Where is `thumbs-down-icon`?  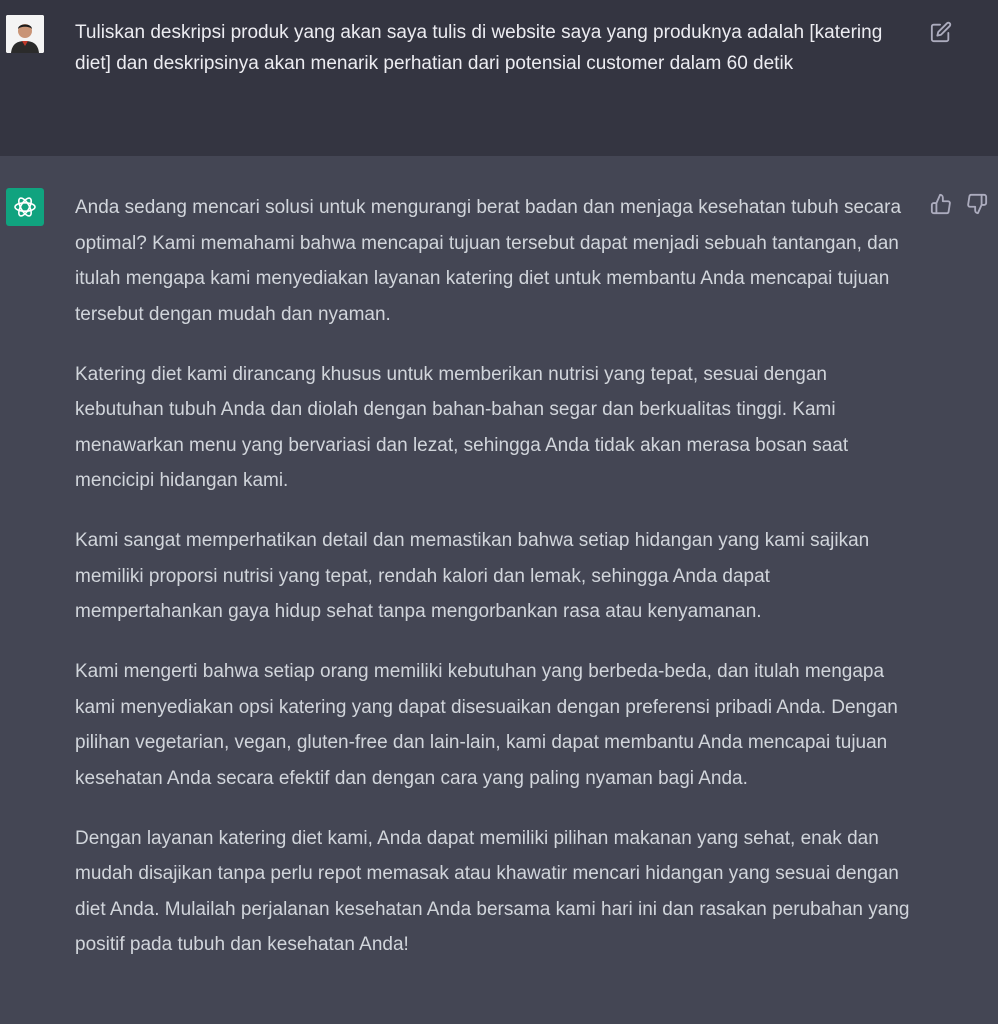 thumbs-down-icon is located at coordinates (977, 204).